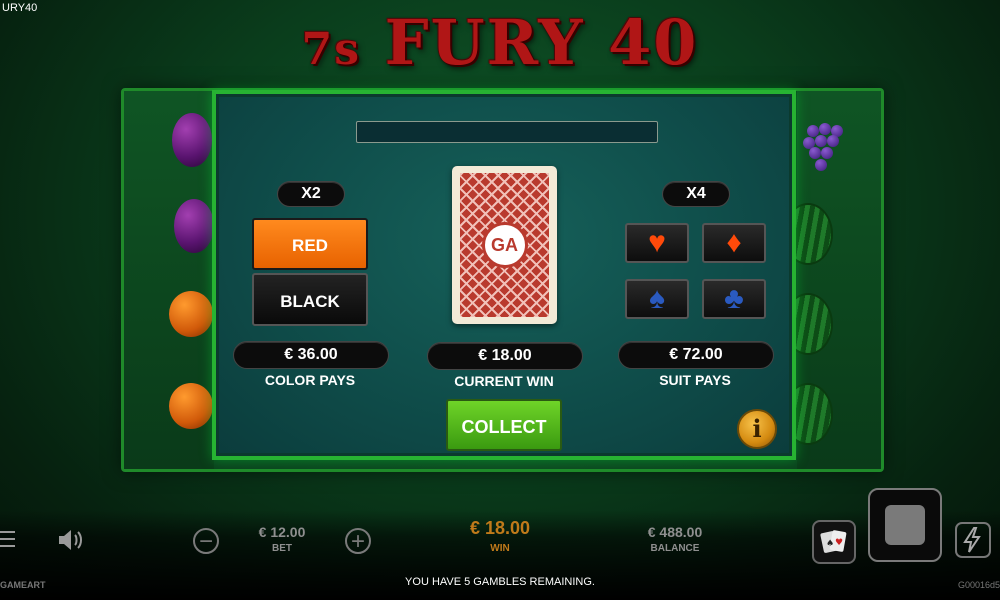  I want to click on diamond-icon: ♦, so click(734, 242).